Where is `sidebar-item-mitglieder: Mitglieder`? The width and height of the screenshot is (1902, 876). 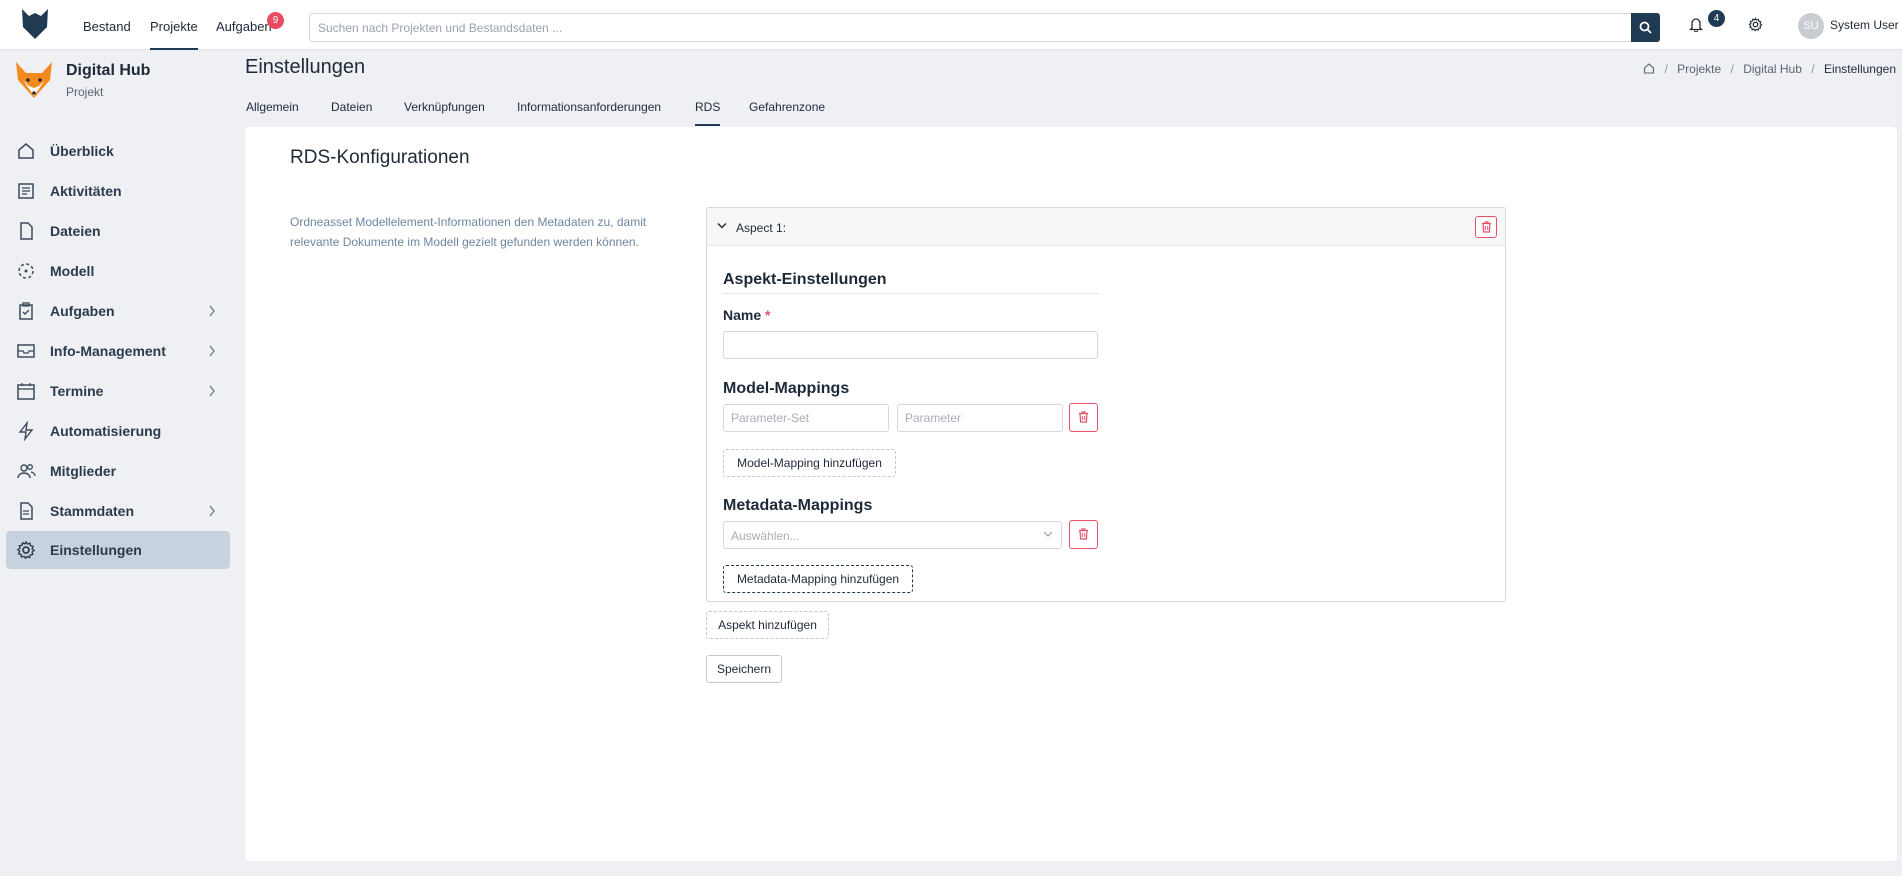 sidebar-item-mitglieder: Mitglieder is located at coordinates (118, 471).